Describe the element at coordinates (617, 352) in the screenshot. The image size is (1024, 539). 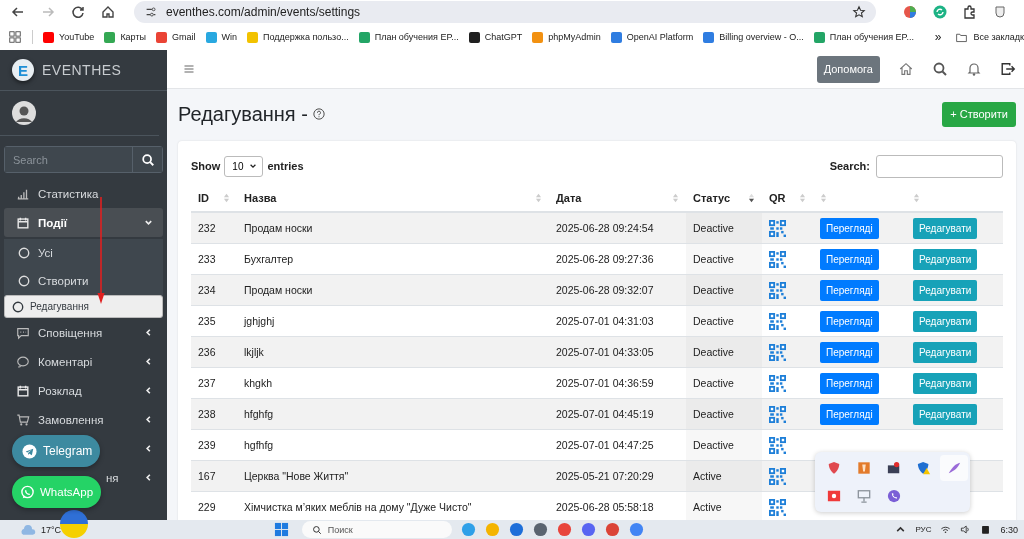
I see `table-cell: 2025-07-01 04:33:05` at that location.